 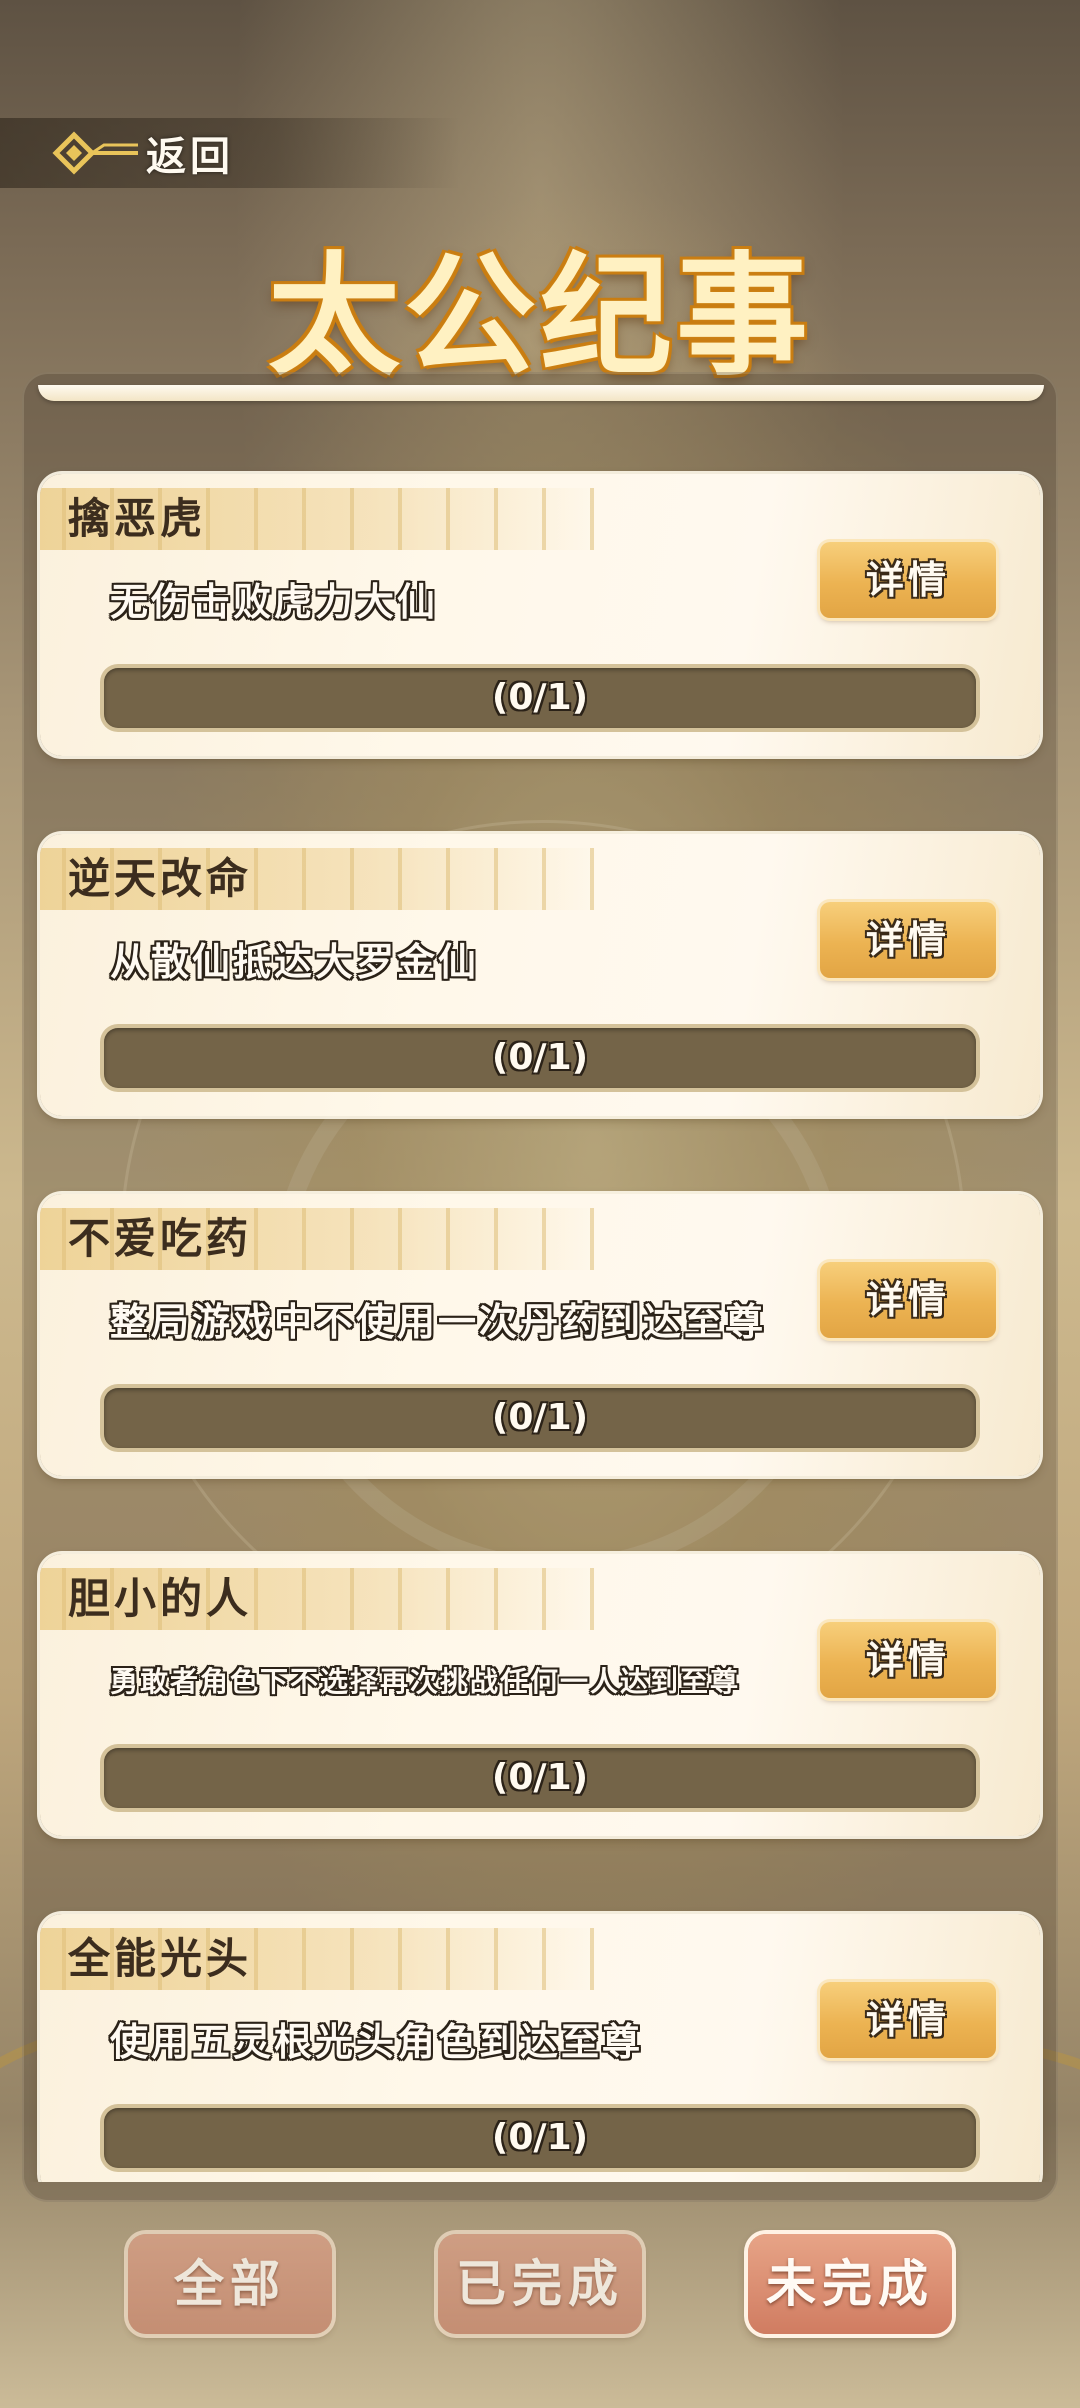 I want to click on filter-completed-button: 已完成, so click(x=540, y=2284).